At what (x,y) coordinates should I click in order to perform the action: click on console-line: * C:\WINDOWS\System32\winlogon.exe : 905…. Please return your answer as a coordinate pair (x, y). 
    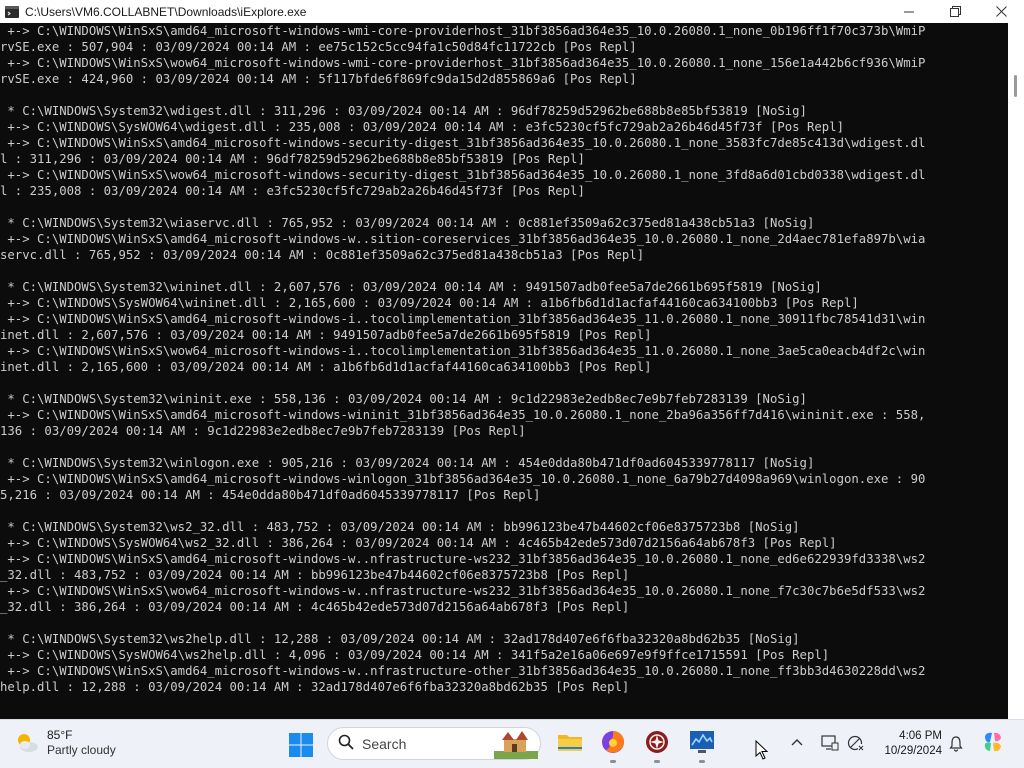
    Looking at the image, I should click on (407, 463).